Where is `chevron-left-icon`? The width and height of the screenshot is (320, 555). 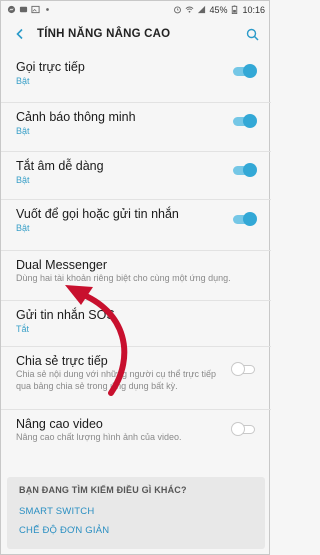 chevron-left-icon is located at coordinates (19, 34).